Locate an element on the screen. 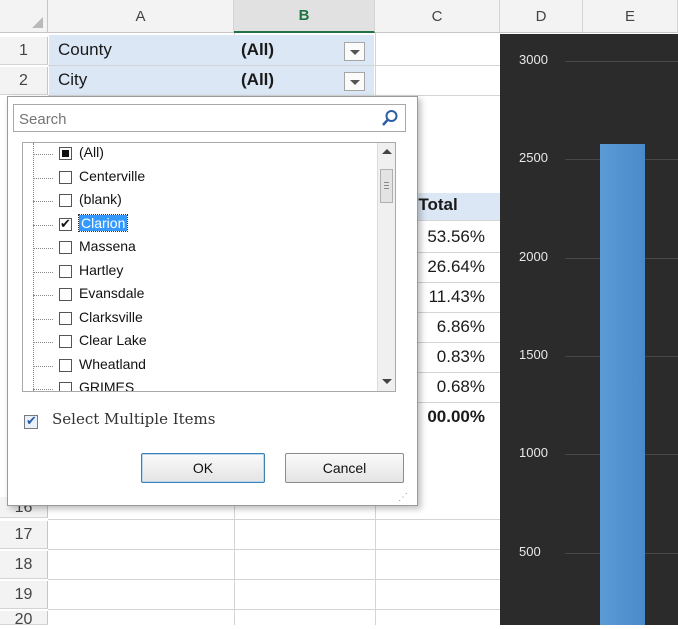 Image resolution: width=678 pixels, height=629 pixels. pct-value: 0.68% is located at coordinates (460, 386).